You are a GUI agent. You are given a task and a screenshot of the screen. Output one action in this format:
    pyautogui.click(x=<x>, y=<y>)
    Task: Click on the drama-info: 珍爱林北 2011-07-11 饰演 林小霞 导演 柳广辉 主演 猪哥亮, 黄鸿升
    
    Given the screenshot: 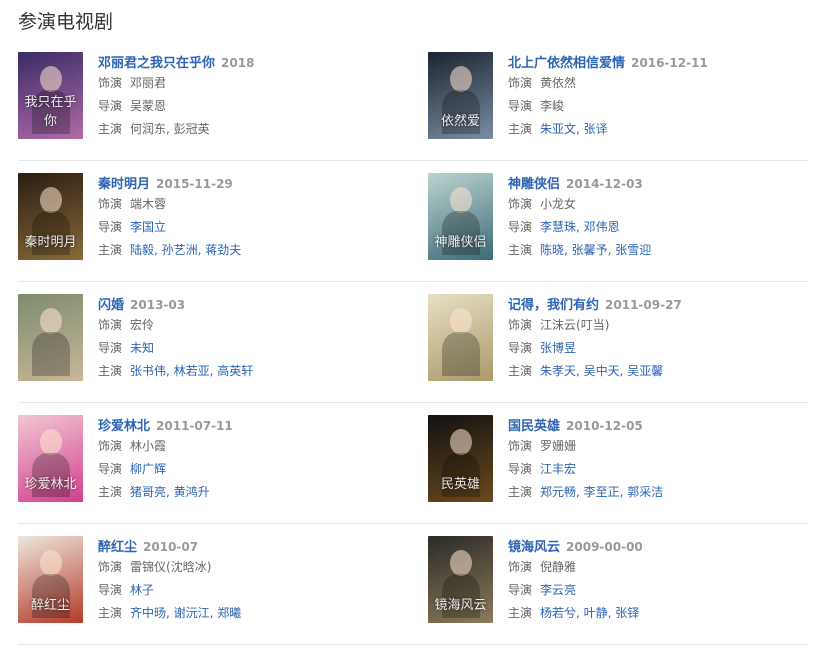 What is the action you would take?
    pyautogui.click(x=258, y=459)
    